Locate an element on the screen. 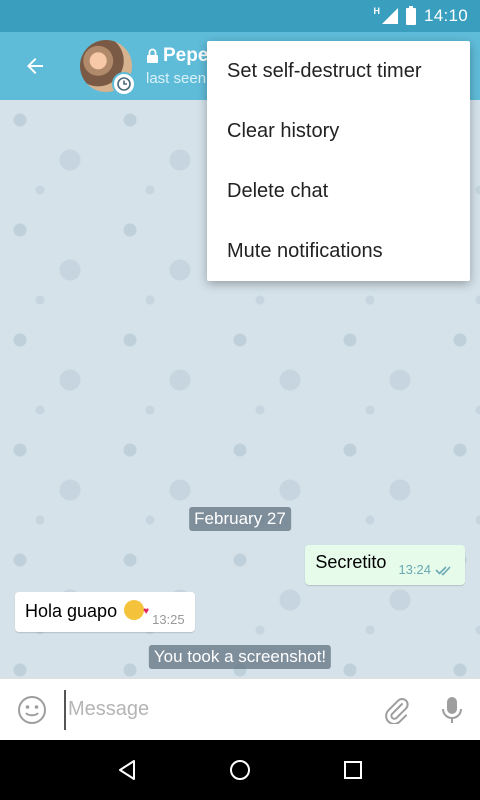 The height and width of the screenshot is (800, 480). smiley-icon is located at coordinates (32, 709).